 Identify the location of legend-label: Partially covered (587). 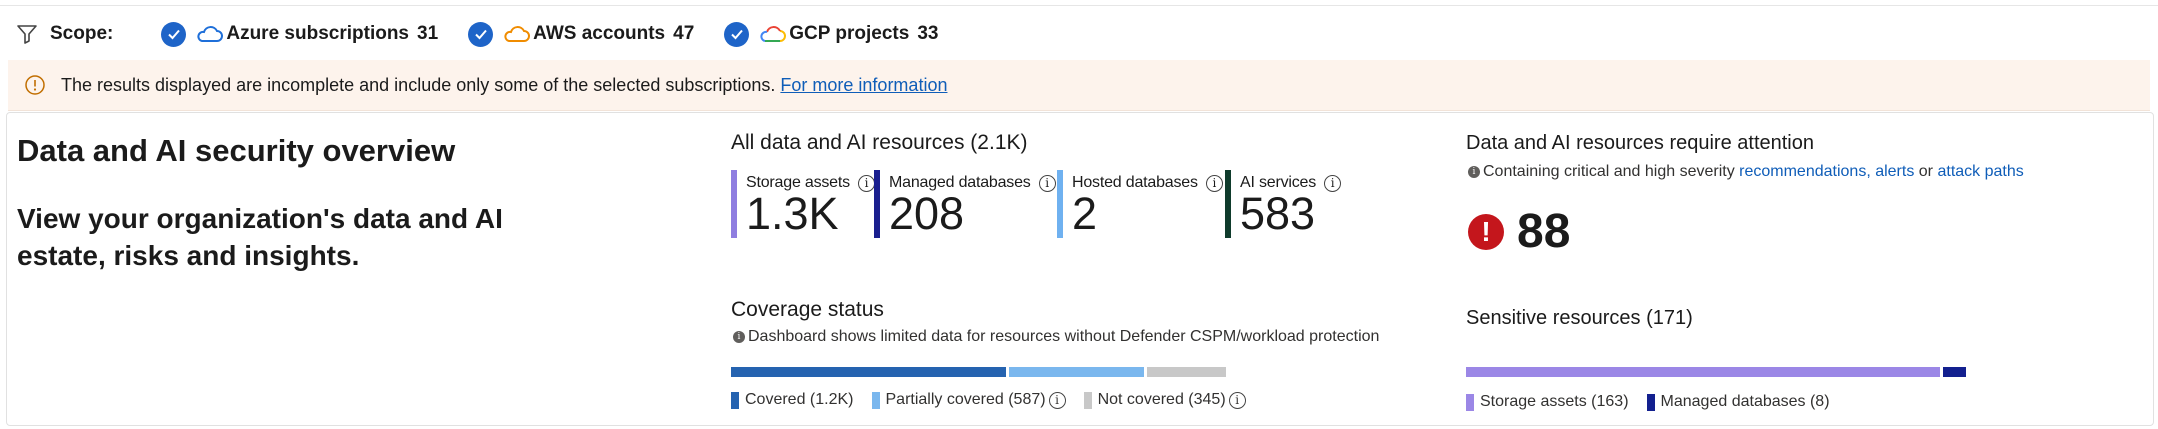
(965, 399).